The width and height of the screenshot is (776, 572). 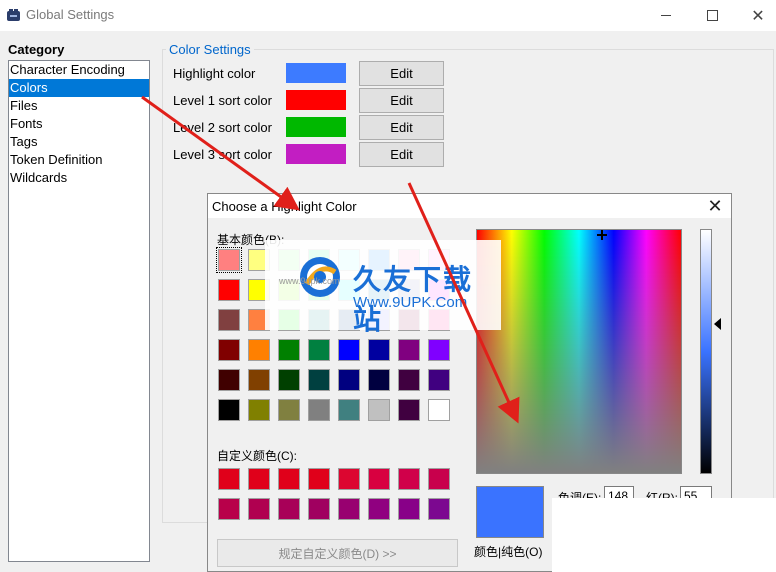 I want to click on color-settings-title: Color Settings, so click(x=210, y=49).